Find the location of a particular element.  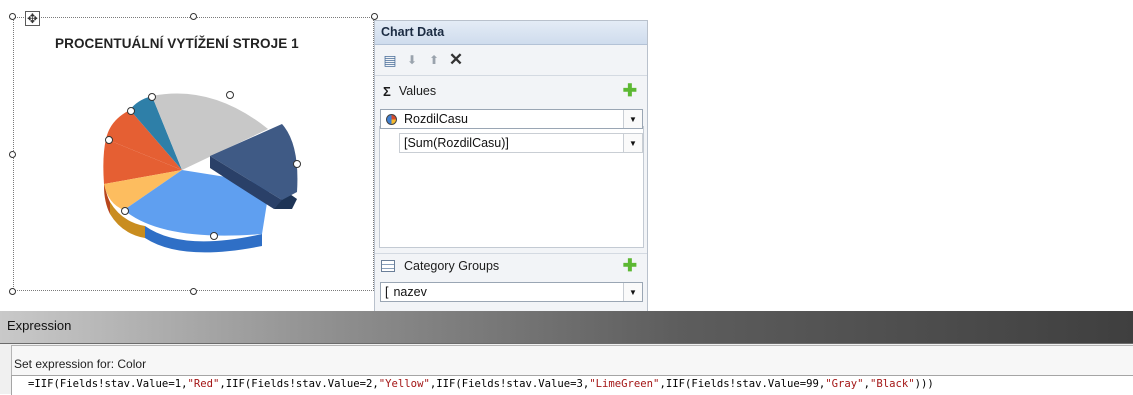

expression-label: Set expression for: Color is located at coordinates (80, 364).